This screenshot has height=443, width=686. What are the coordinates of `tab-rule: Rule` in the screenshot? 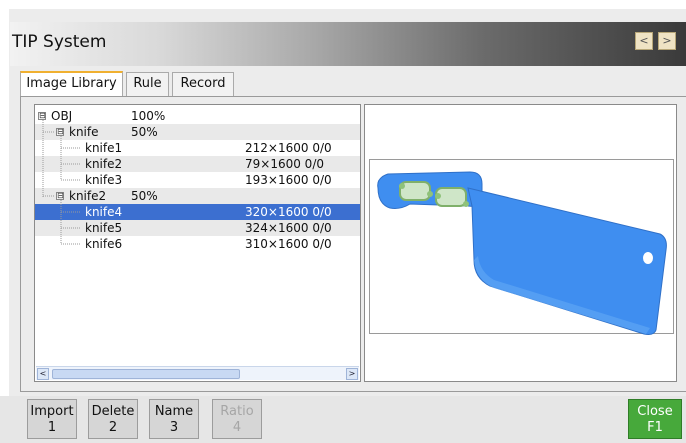 It's located at (147, 84).